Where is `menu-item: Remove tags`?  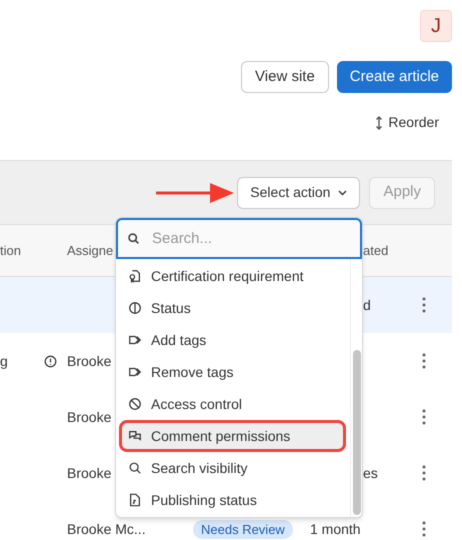 menu-item: Remove tags is located at coordinates (232, 372).